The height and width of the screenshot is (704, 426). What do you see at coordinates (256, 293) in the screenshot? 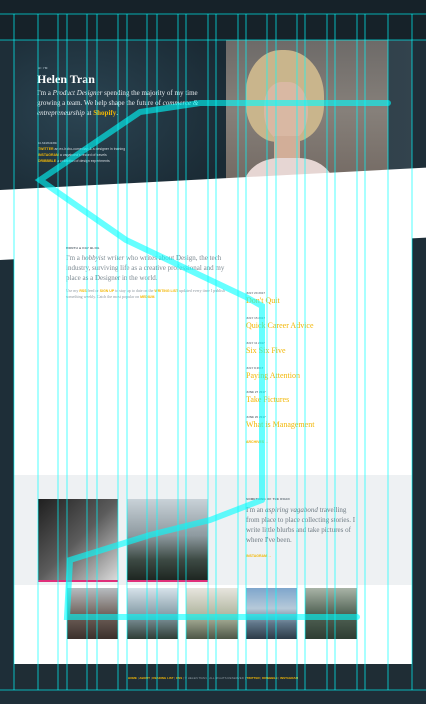
I see `post-date: JULY 20 2017` at bounding box center [256, 293].